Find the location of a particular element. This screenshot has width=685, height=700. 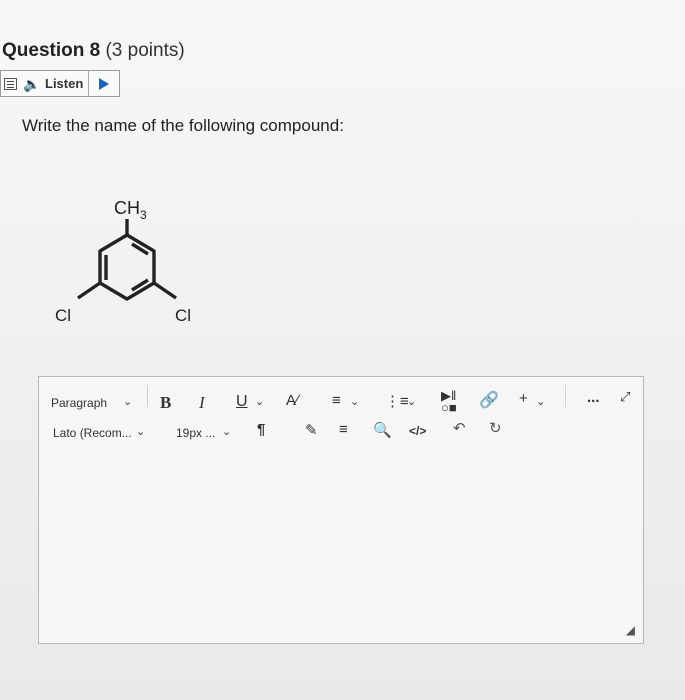

link-icon: 🔗 is located at coordinates (489, 400).